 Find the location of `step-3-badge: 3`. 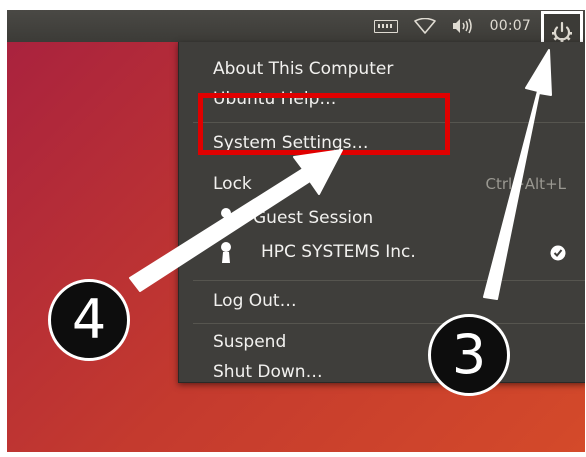

step-3-badge: 3 is located at coordinates (469, 355).